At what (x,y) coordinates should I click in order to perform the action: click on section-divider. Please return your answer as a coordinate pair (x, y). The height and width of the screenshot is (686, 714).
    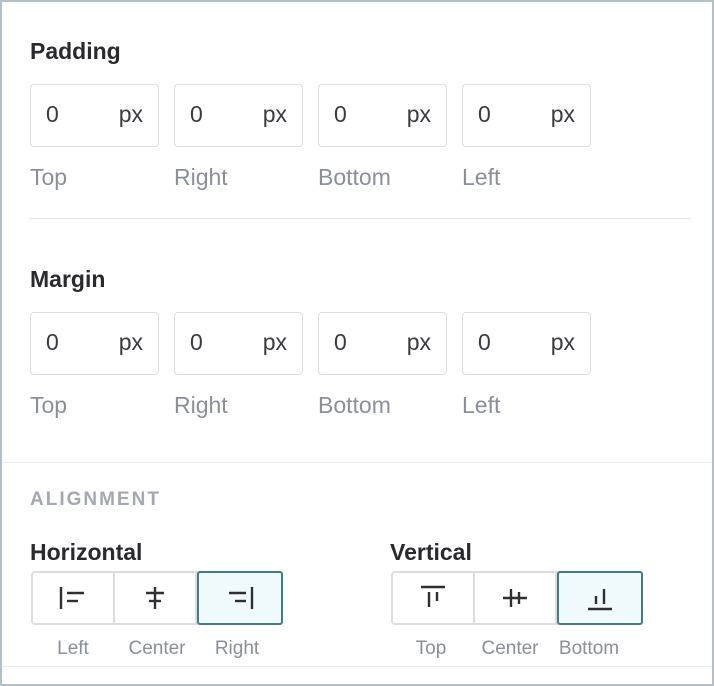
    Looking at the image, I should click on (360, 218).